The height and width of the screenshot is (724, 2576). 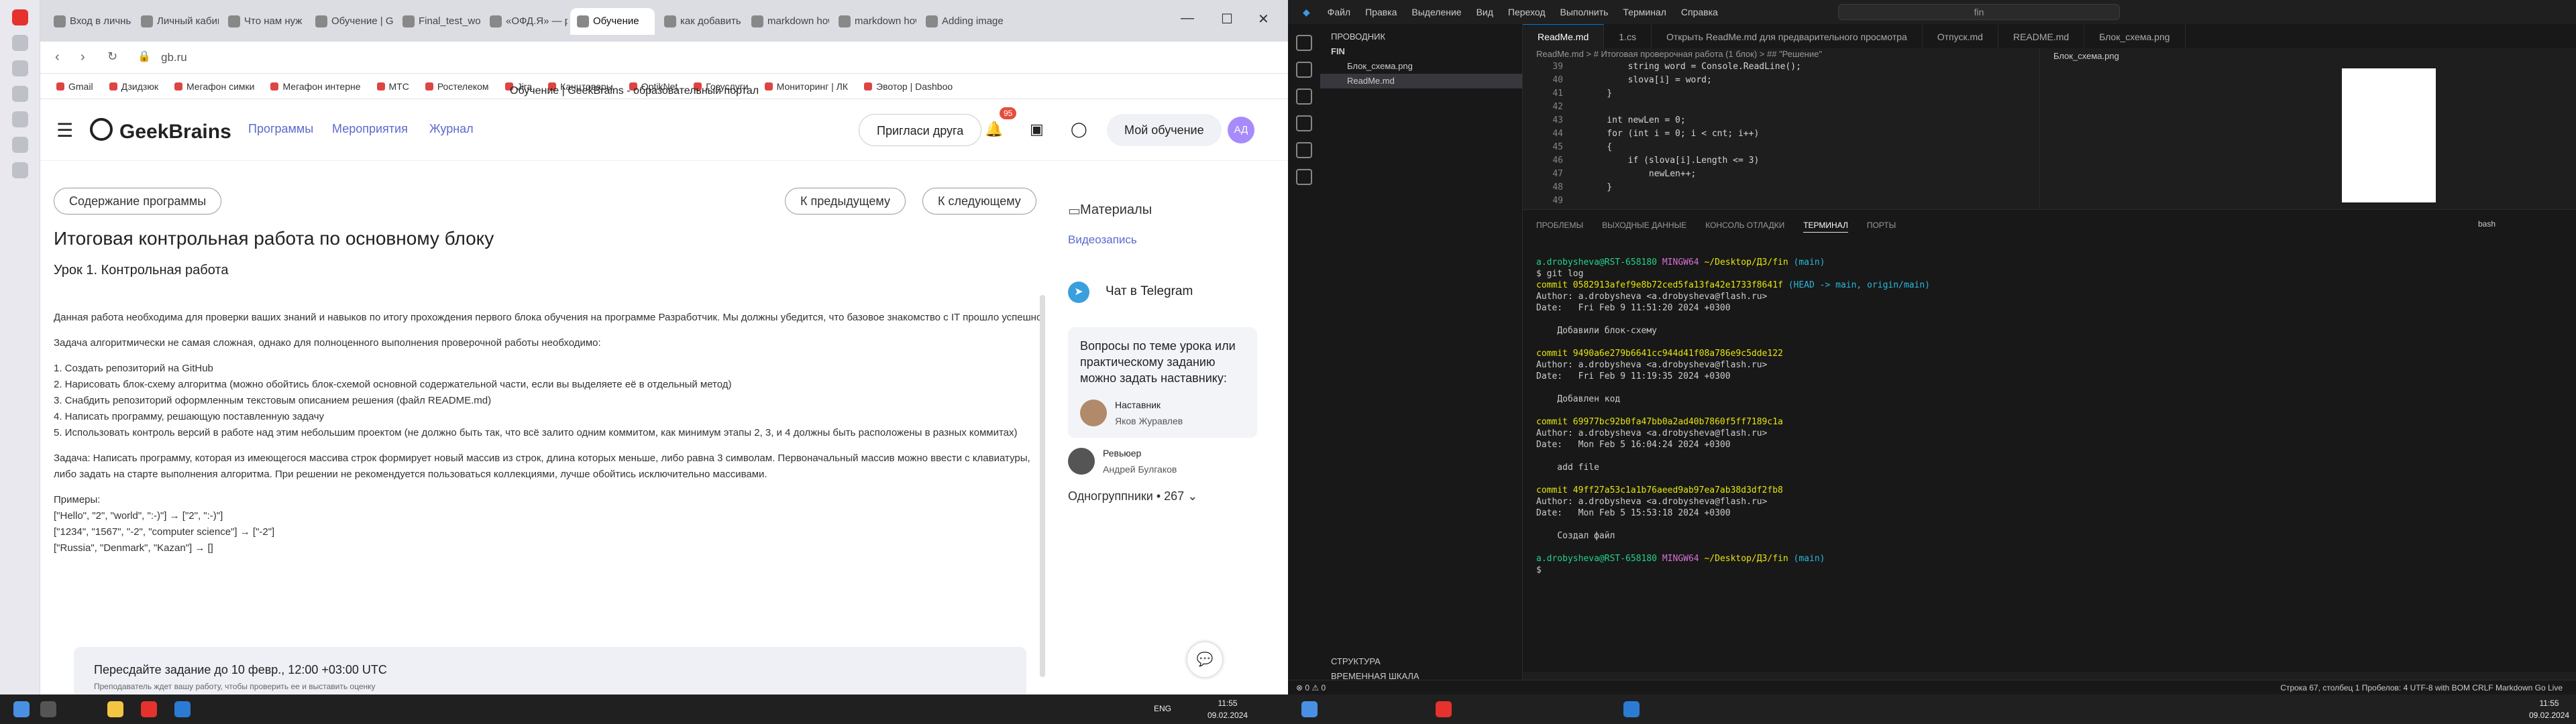 What do you see at coordinates (1304, 150) in the screenshot?
I see `extensions-icon` at bounding box center [1304, 150].